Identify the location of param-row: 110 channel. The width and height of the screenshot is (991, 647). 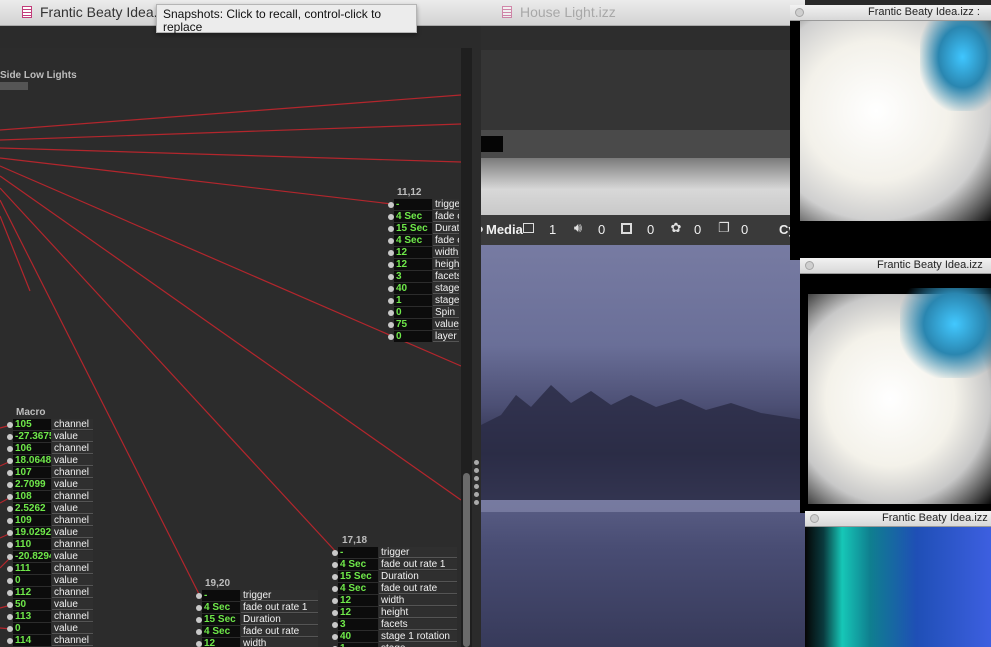
(50, 545).